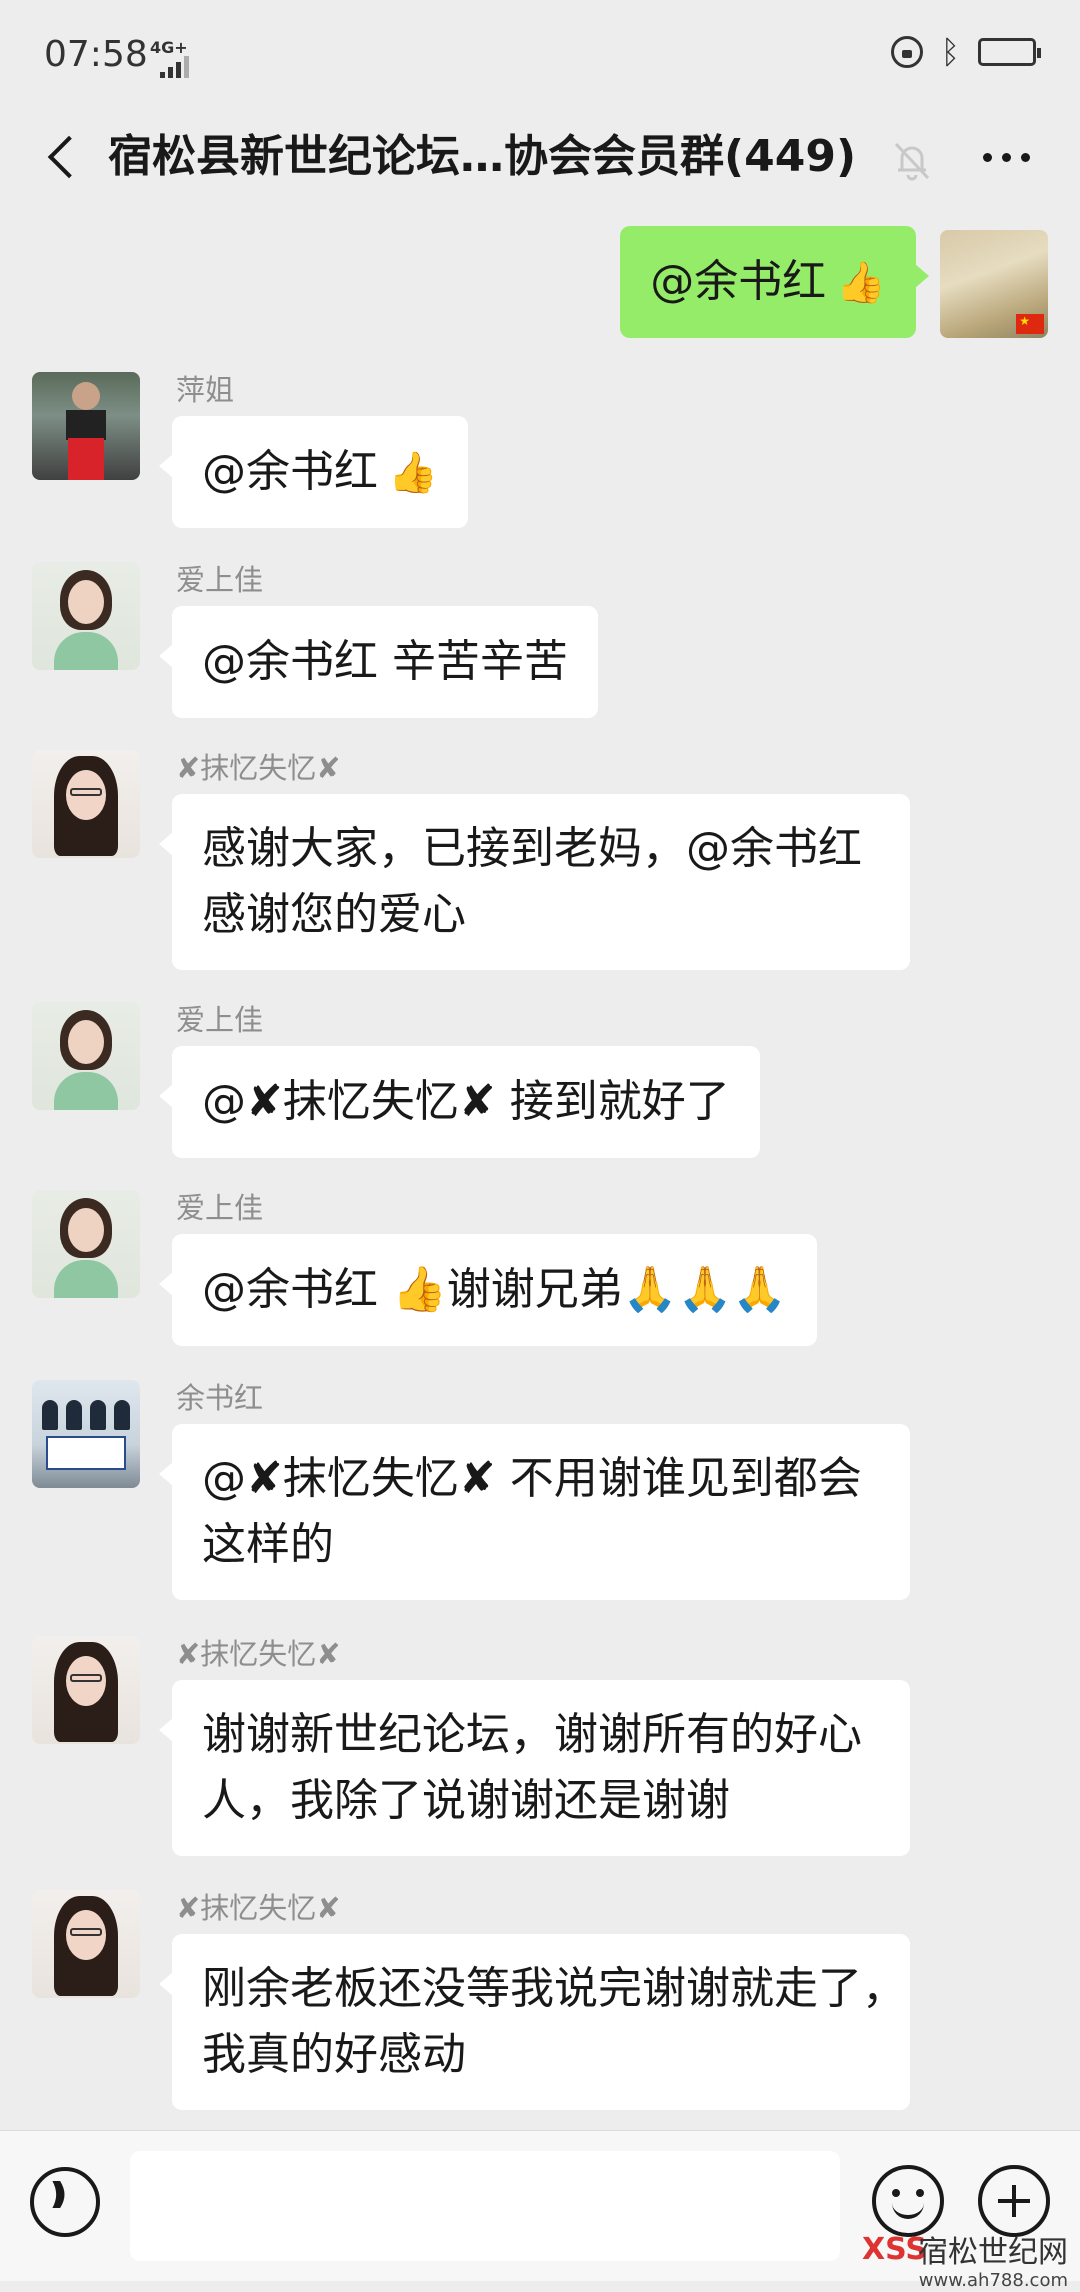  Describe the element at coordinates (334, 914) in the screenshot. I see `message-text-line: 感谢您的爱心` at that location.